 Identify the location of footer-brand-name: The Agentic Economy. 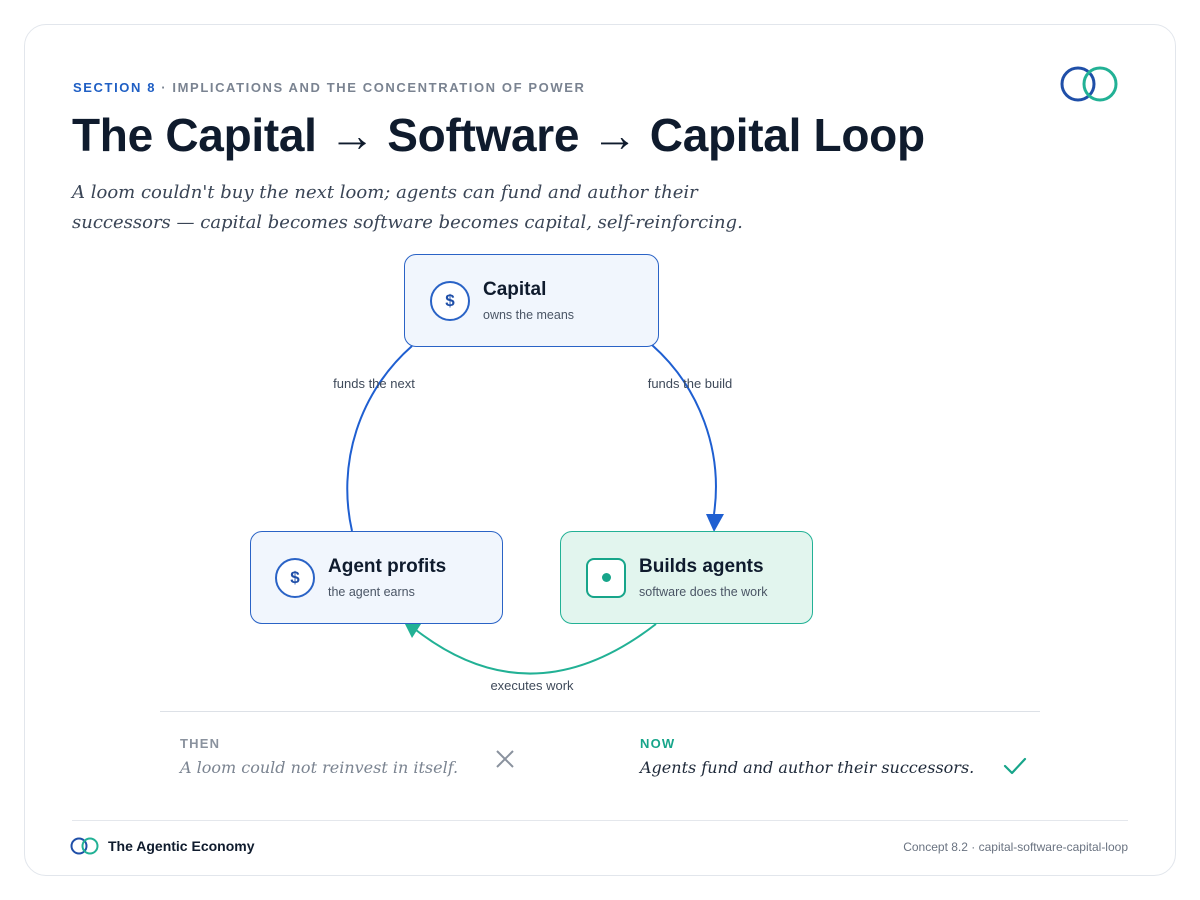
(181, 846).